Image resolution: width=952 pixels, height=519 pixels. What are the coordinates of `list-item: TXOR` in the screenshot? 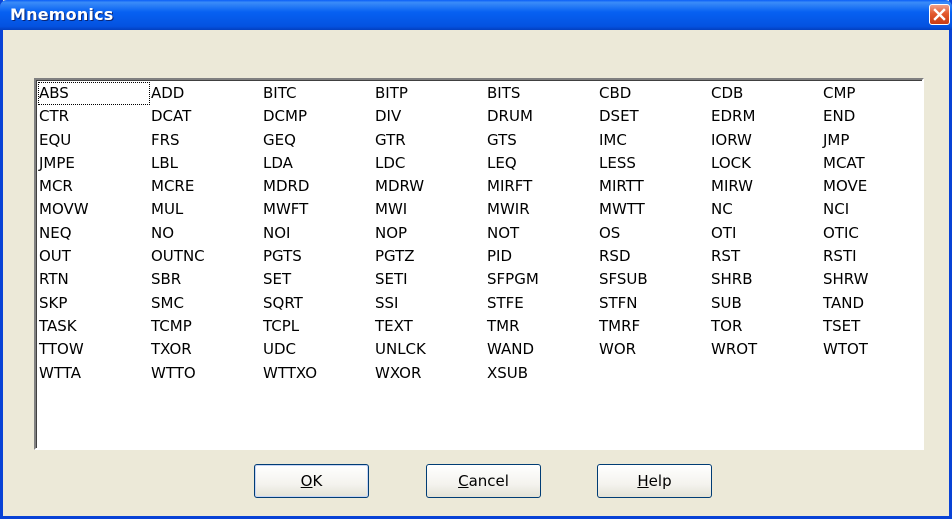 It's located at (206, 349).